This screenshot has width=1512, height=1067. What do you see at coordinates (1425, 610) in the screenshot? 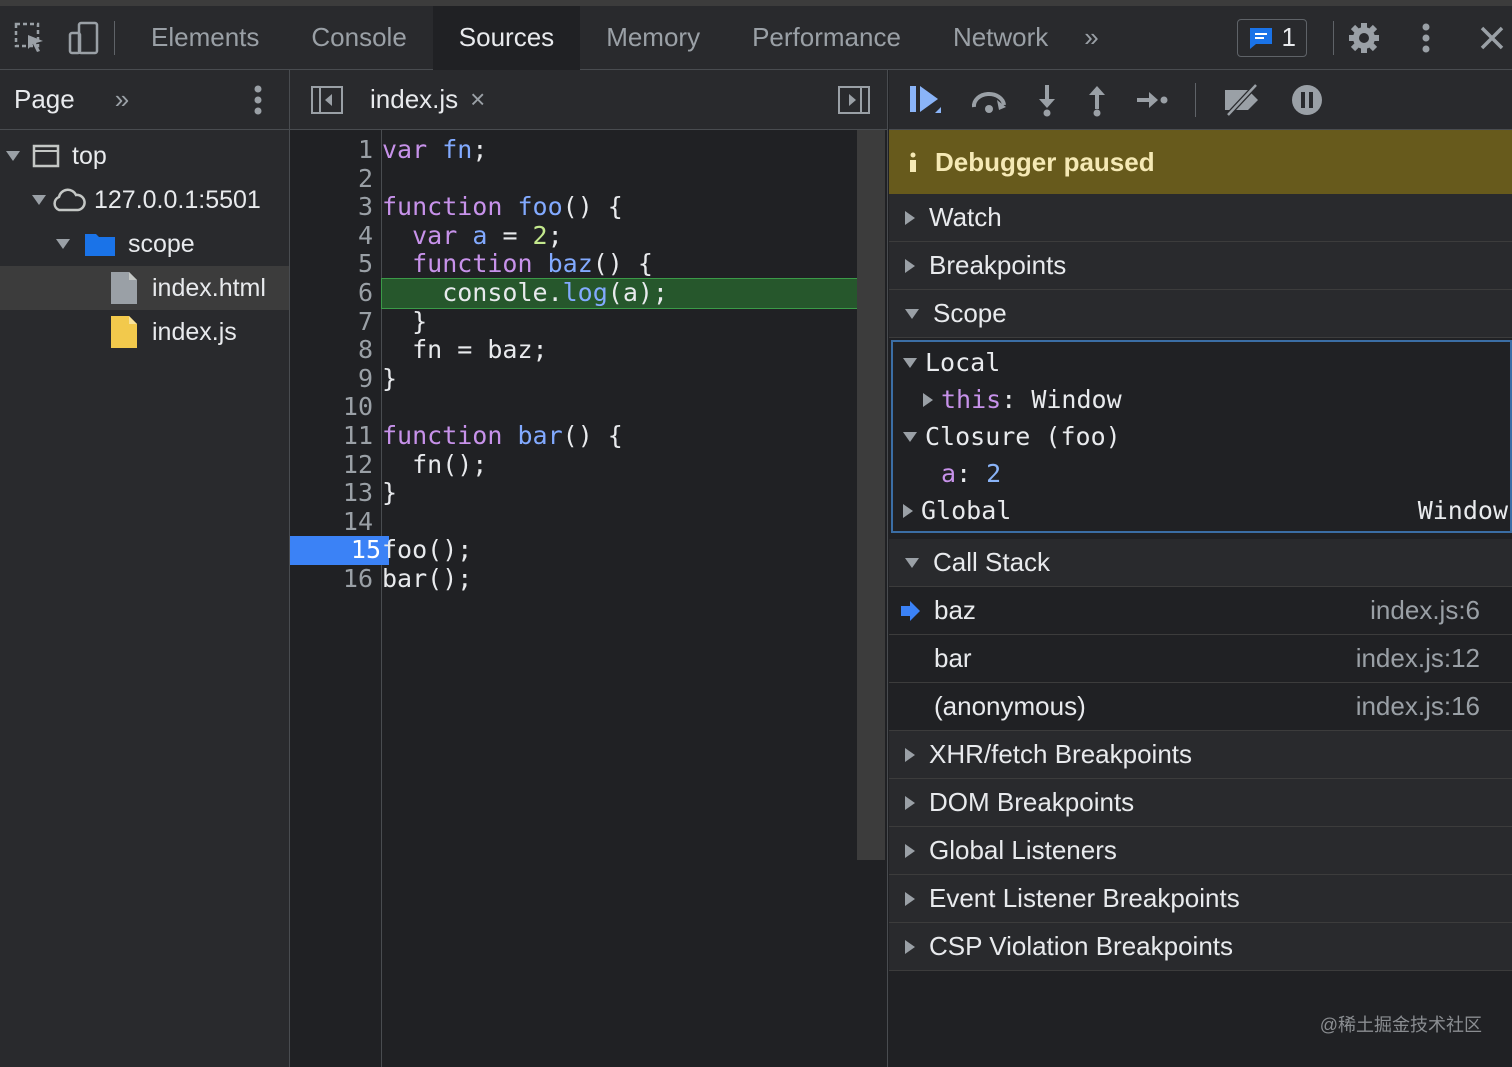
I see `frame-location: index.js:6` at bounding box center [1425, 610].